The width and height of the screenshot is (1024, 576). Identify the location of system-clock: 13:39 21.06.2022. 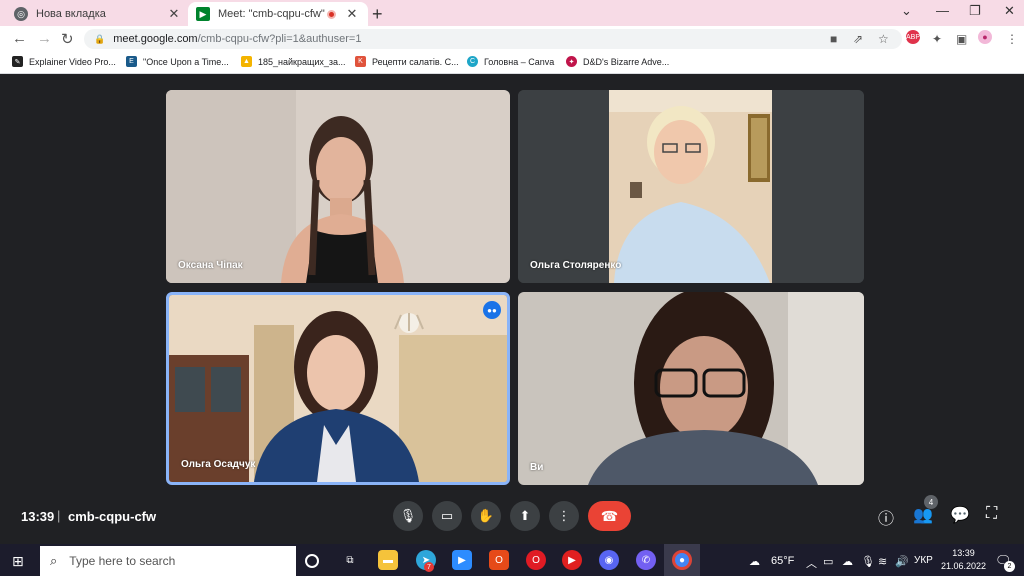
(963, 560).